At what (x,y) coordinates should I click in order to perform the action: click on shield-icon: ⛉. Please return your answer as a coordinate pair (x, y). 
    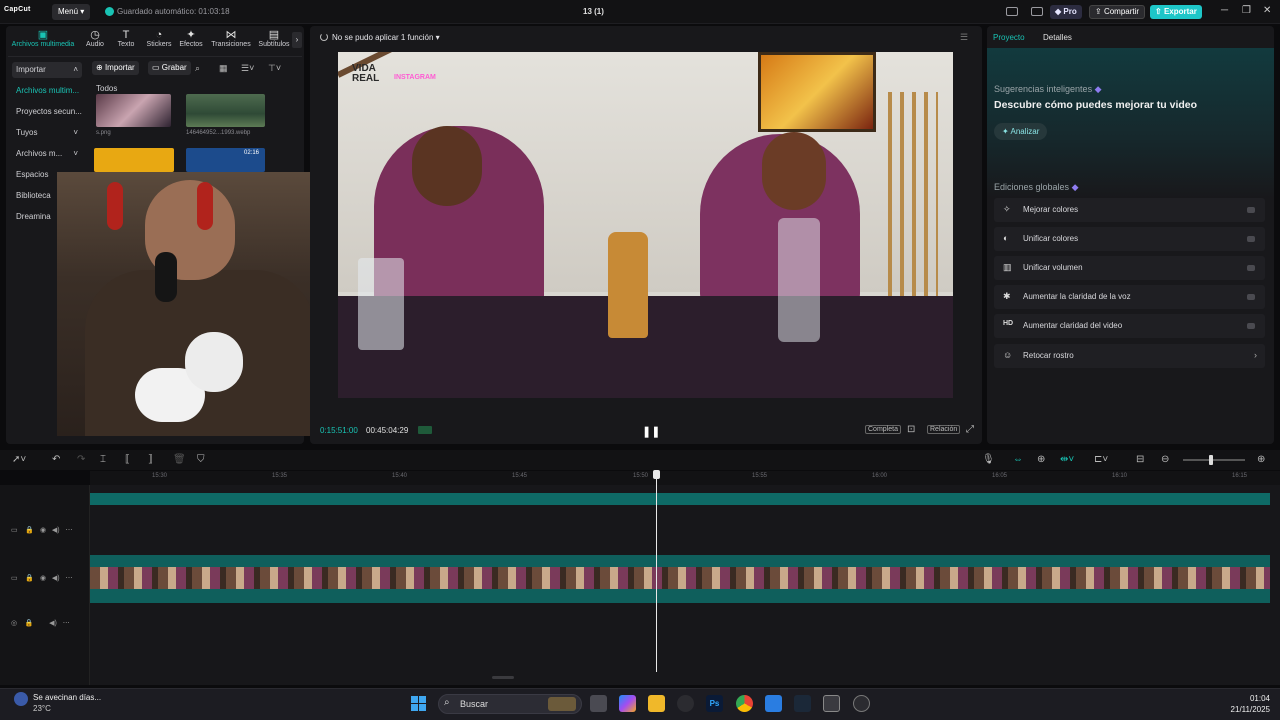
    Looking at the image, I should click on (201, 459).